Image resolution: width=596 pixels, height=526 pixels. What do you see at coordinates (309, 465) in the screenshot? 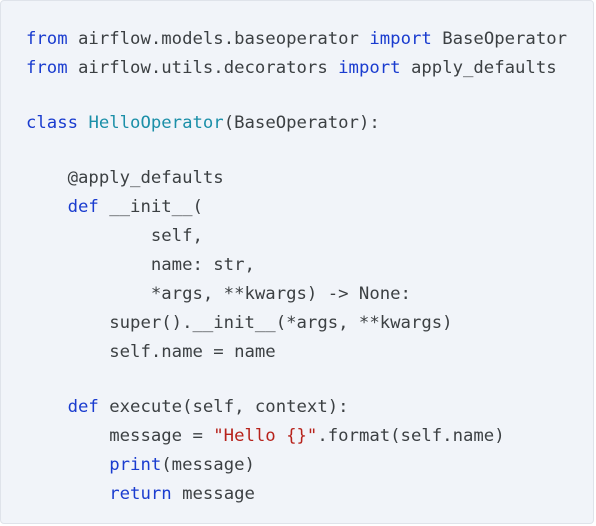
I see `code-line: print(message)` at bounding box center [309, 465].